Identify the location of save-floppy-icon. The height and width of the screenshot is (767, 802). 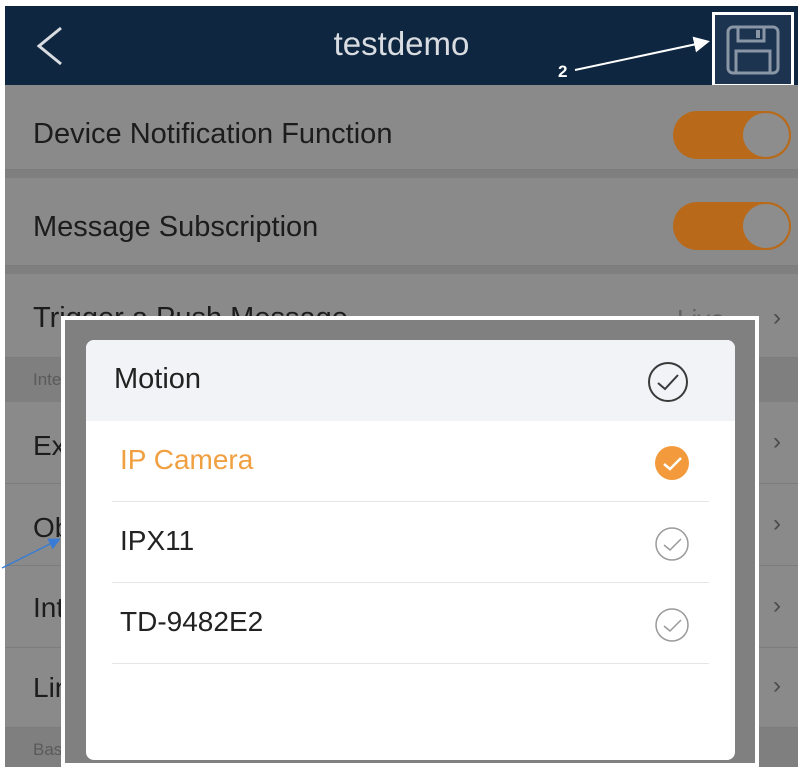
(753, 50).